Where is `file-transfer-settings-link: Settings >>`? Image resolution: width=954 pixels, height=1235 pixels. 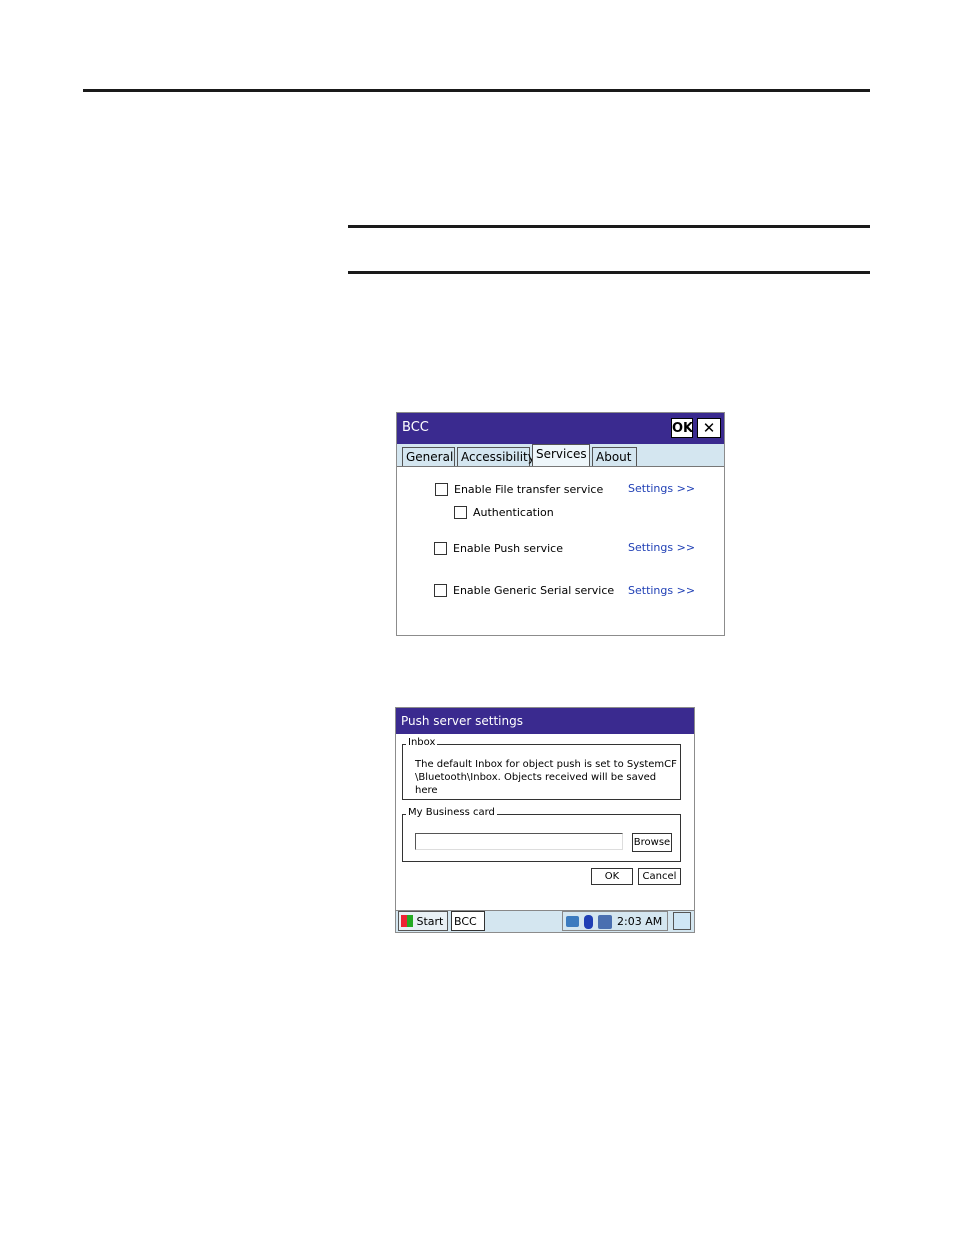 file-transfer-settings-link: Settings >> is located at coordinates (661, 488).